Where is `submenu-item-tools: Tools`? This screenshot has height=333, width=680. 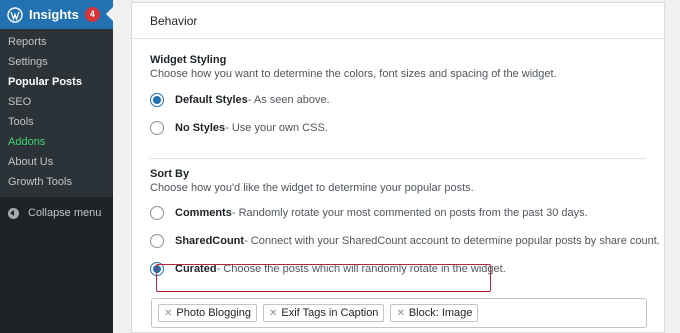 submenu-item-tools: Tools is located at coordinates (56, 122).